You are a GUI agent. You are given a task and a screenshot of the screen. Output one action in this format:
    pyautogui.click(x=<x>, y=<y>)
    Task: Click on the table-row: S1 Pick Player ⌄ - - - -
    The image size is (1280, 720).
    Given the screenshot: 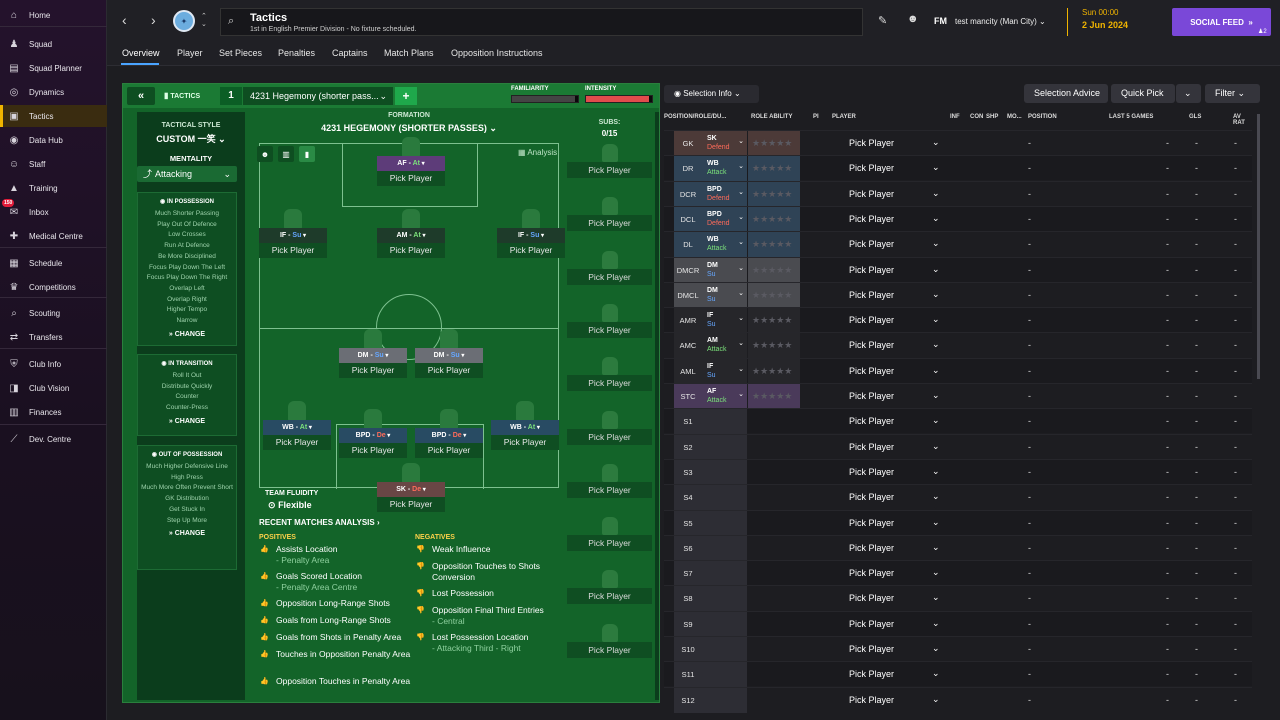 What is the action you would take?
    pyautogui.click(x=958, y=421)
    